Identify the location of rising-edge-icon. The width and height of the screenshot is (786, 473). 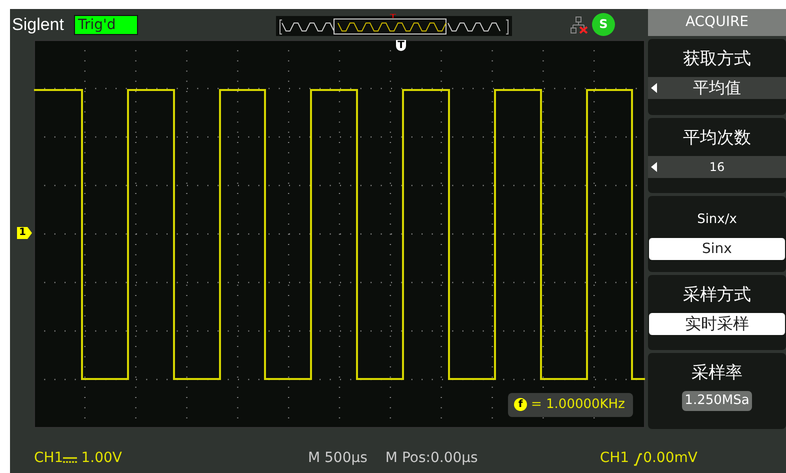
(638, 459).